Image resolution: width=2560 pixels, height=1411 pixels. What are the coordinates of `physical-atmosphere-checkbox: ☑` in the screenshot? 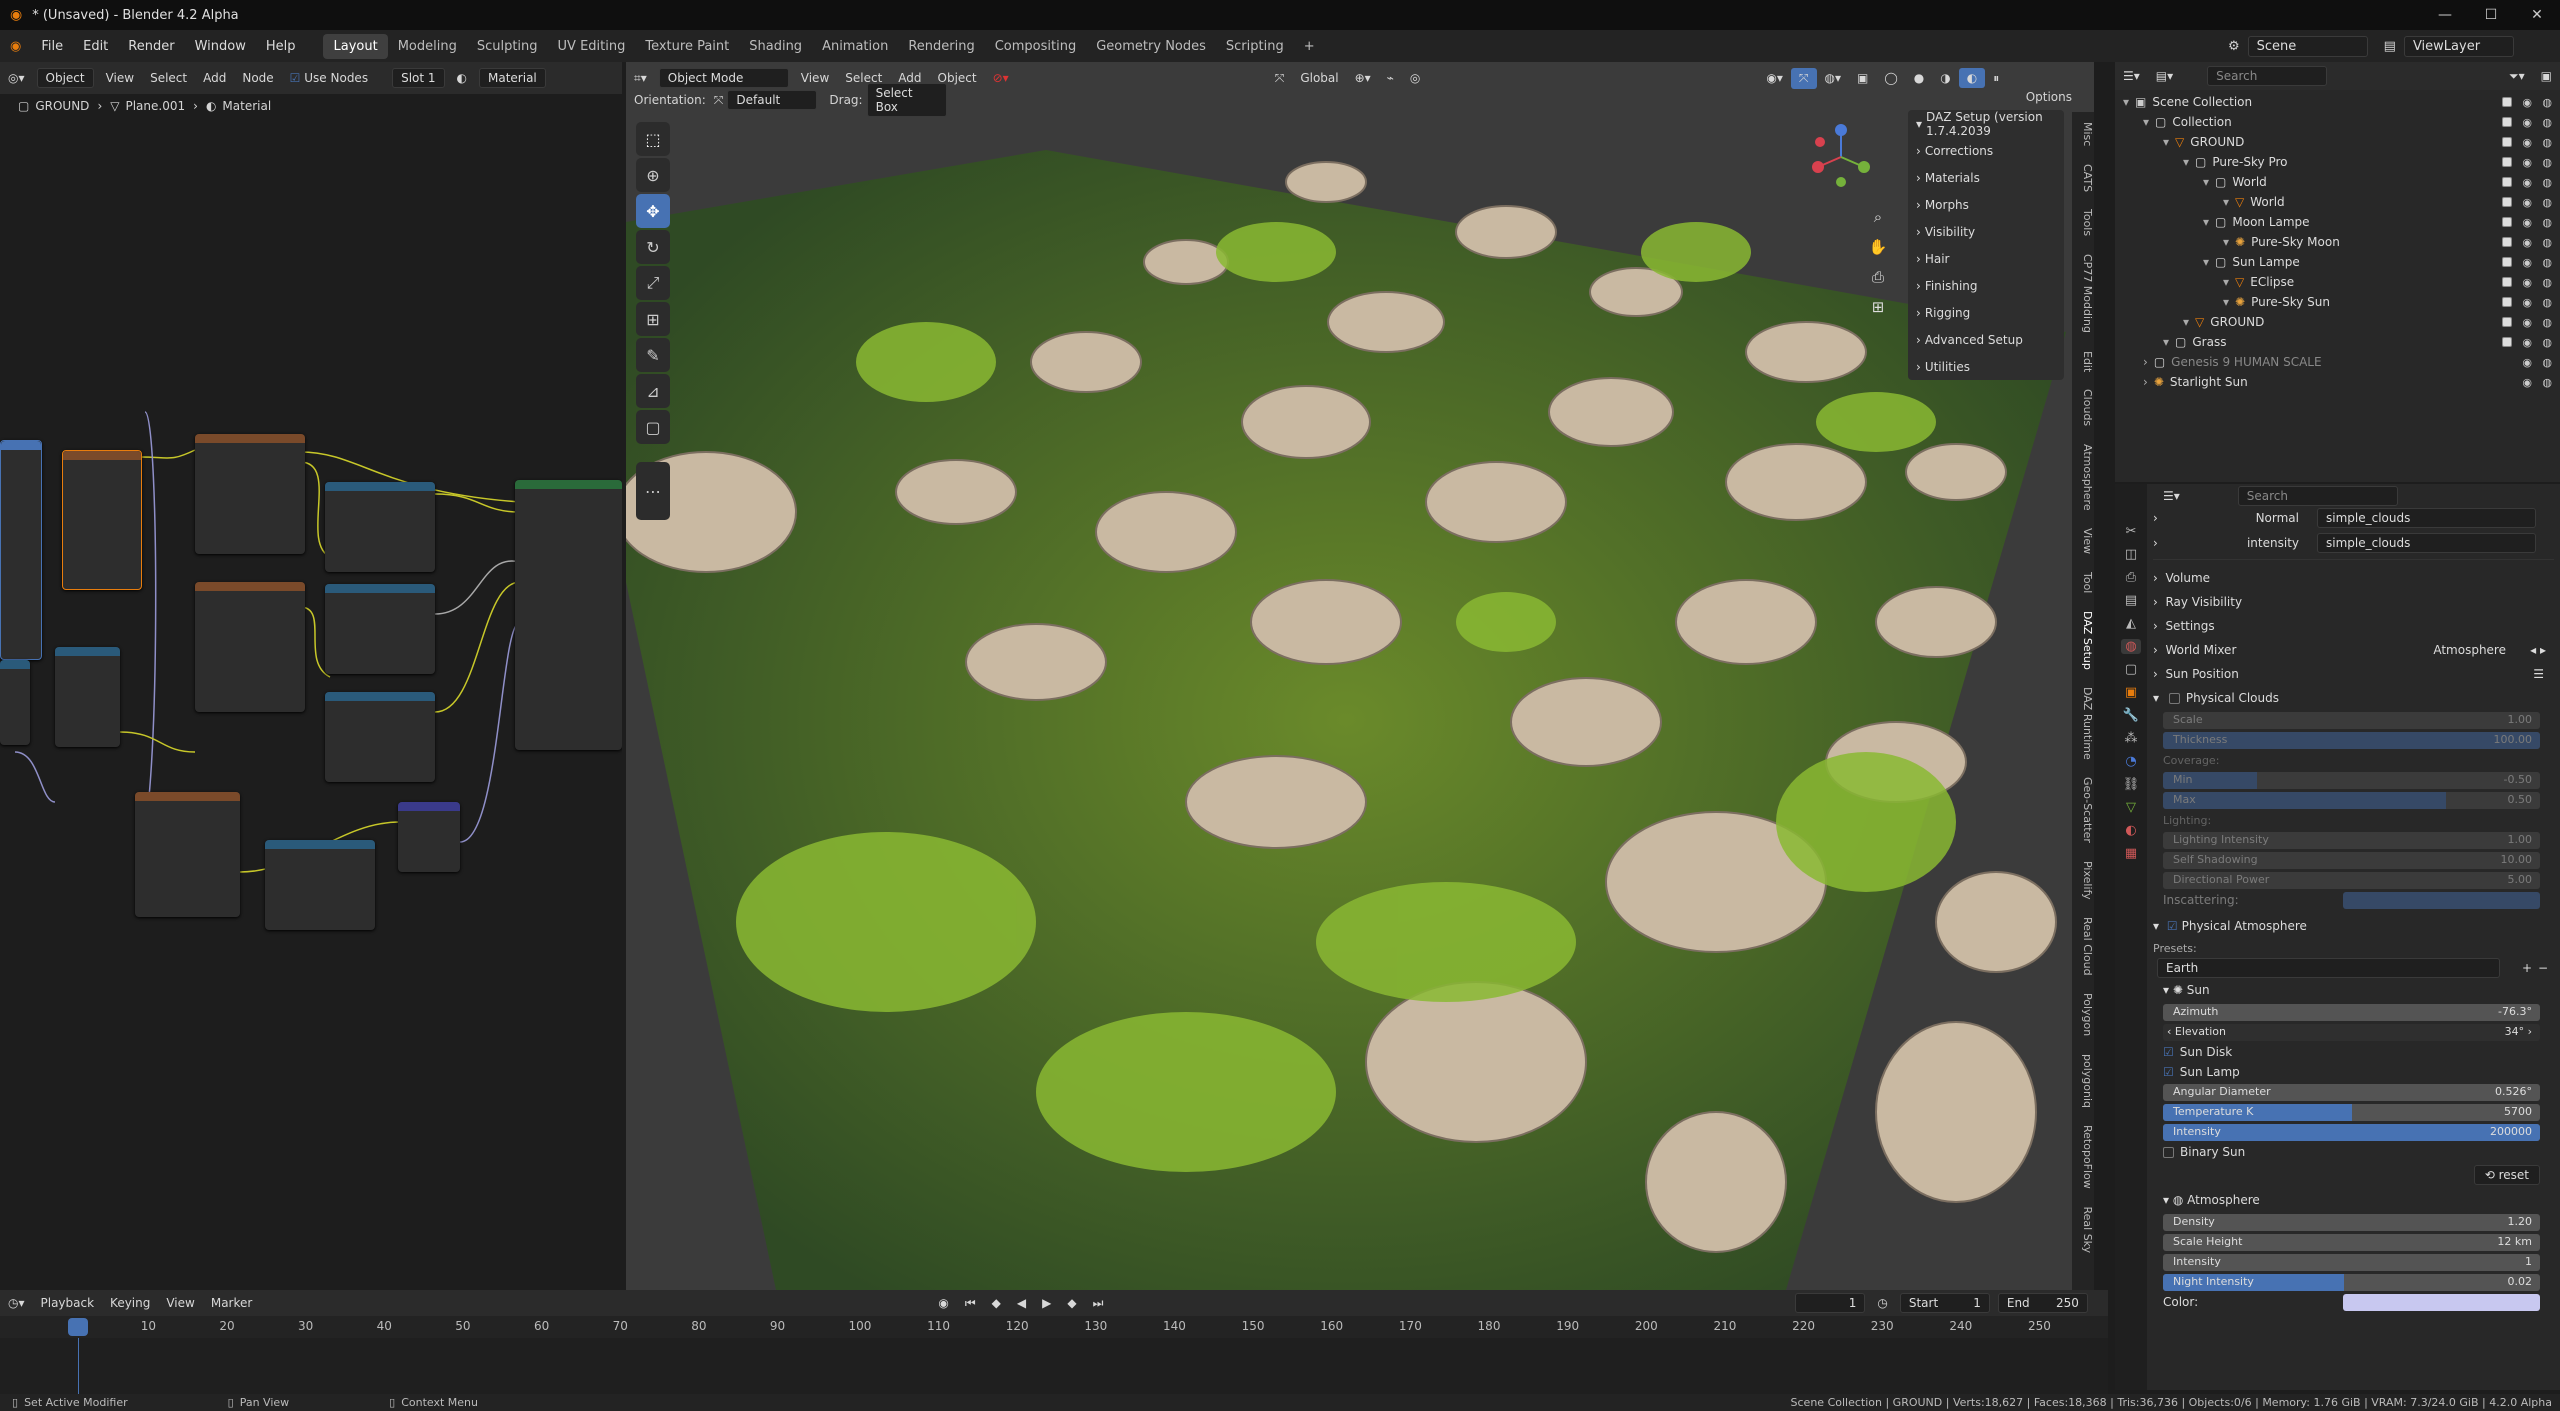 It's located at (2172, 926).